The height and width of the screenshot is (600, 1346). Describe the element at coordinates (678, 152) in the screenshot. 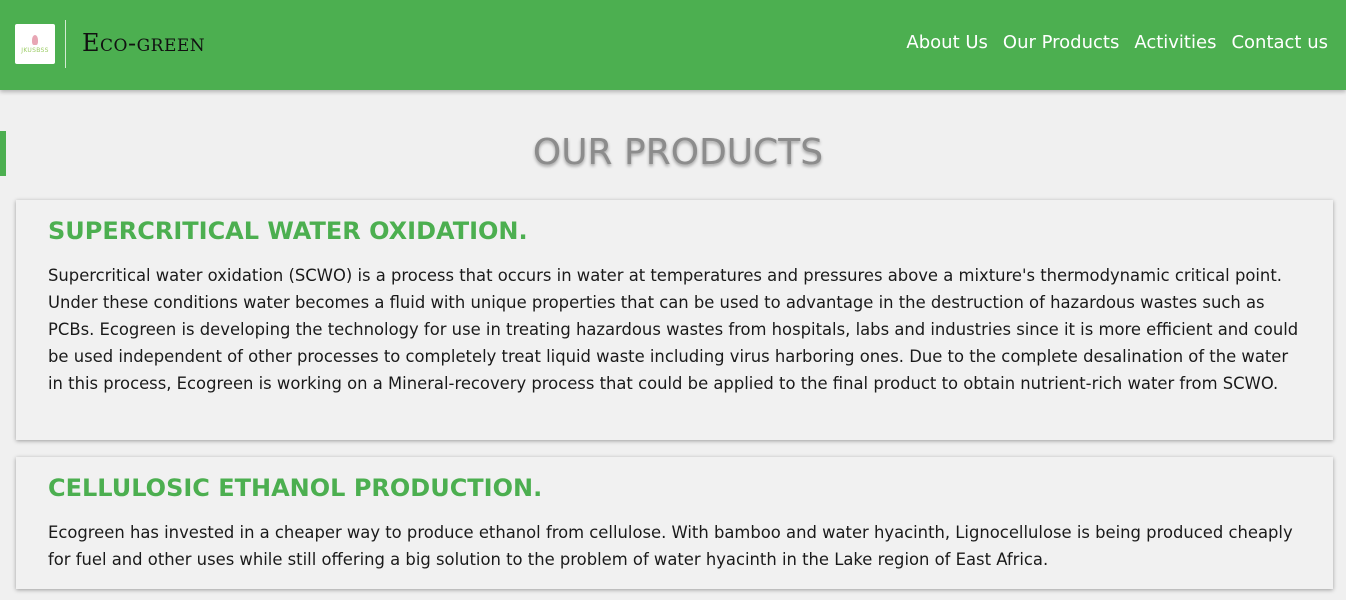

I see `page-title: OUR PRODUCTS` at that location.